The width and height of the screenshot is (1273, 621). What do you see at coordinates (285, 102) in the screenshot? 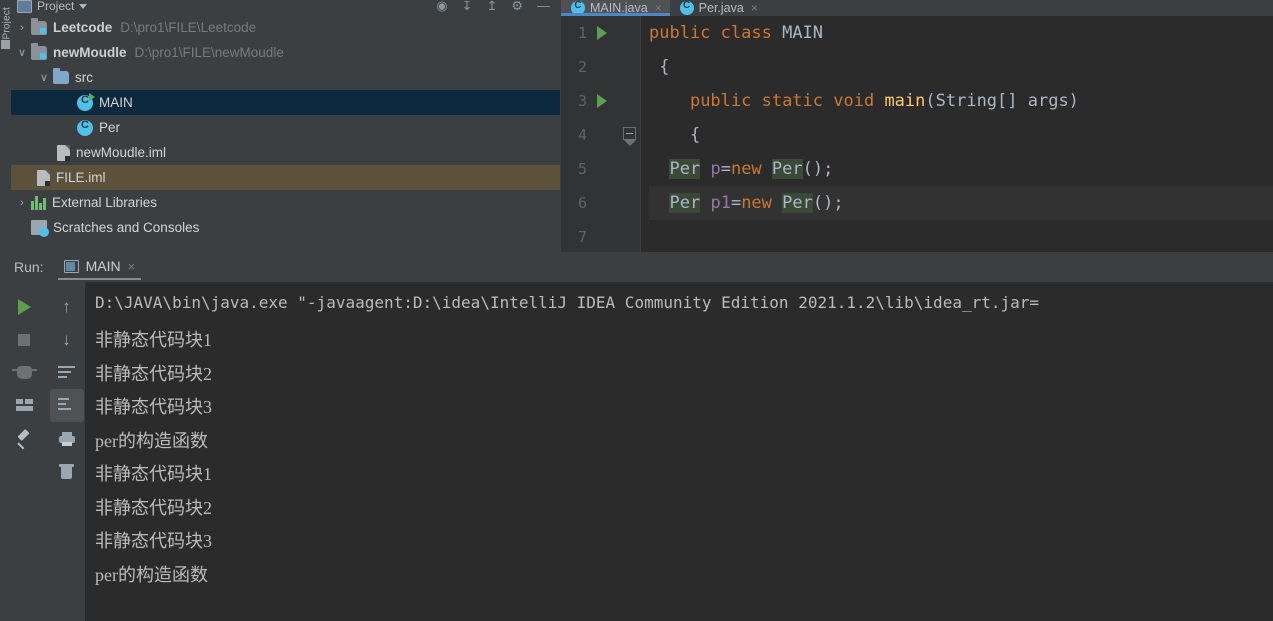
I see `tree-node-main: MAIN` at bounding box center [285, 102].